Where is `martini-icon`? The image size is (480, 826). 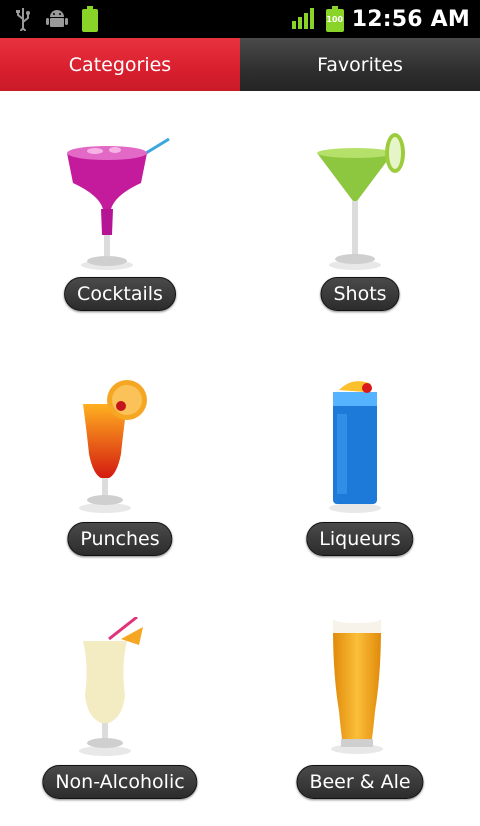 martini-icon is located at coordinates (360, 204).